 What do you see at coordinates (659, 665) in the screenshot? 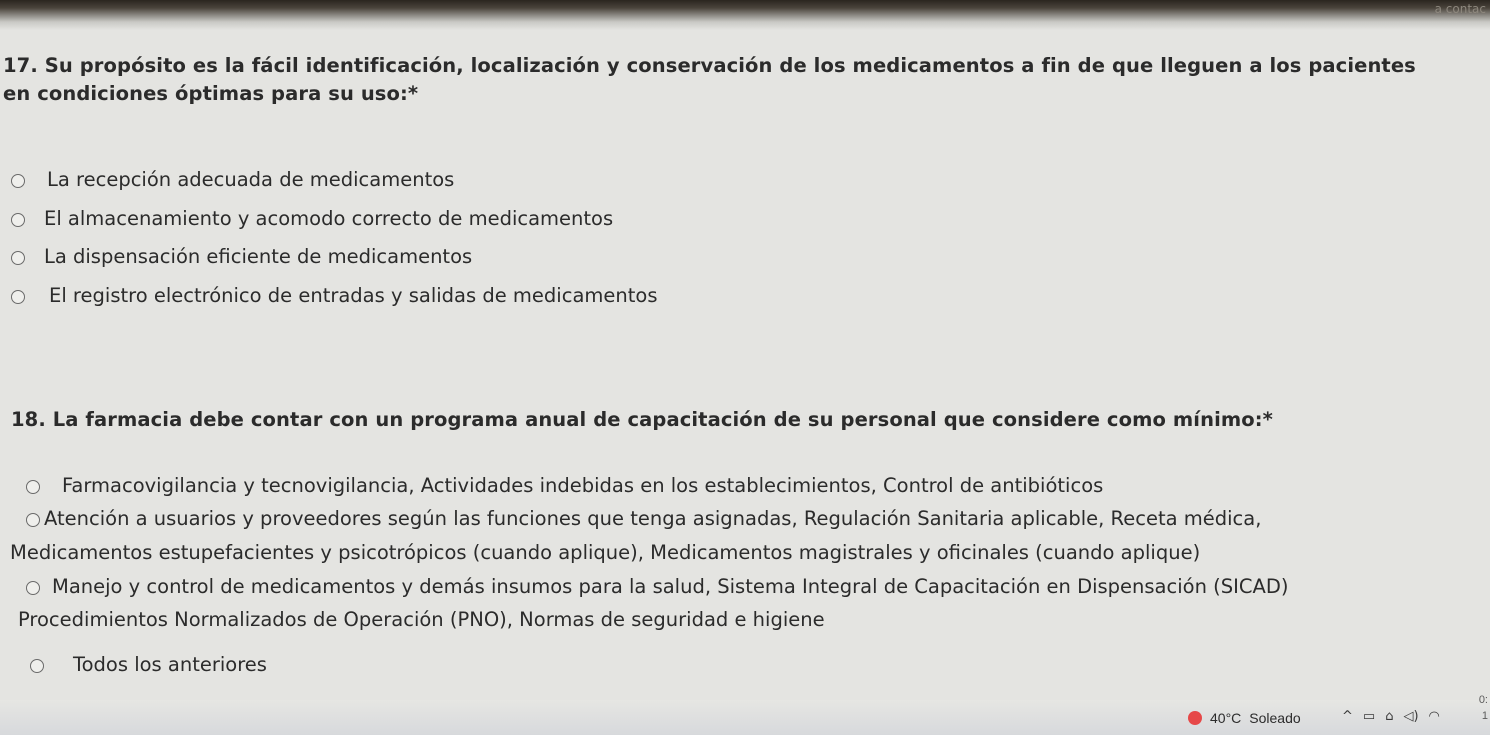
I see `option-18-f: Todos los anteriores` at bounding box center [659, 665].